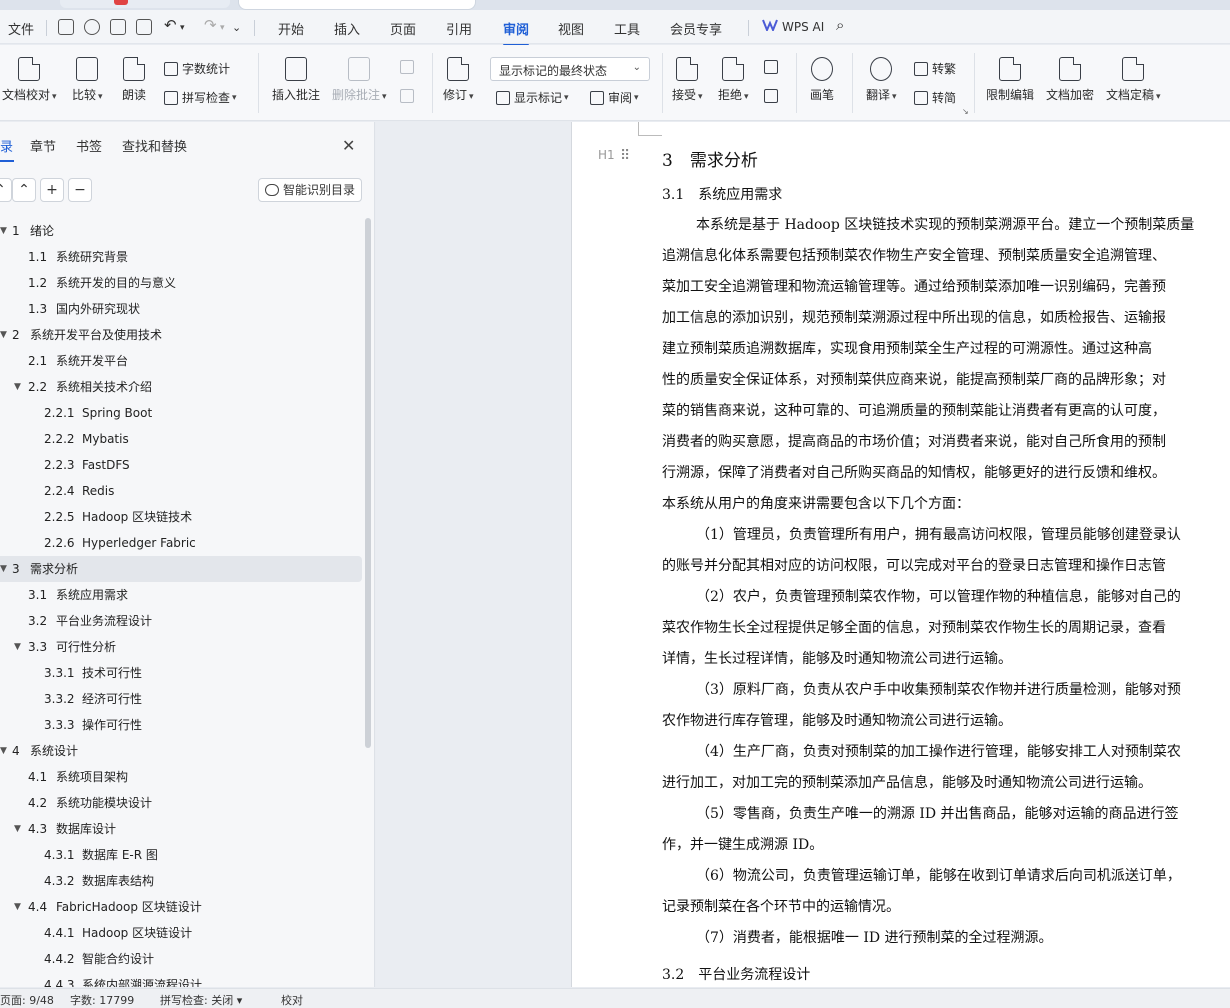 The height and width of the screenshot is (1008, 1230). Describe the element at coordinates (687, 80) in the screenshot. I see `accept-button: 接受 ▾` at that location.